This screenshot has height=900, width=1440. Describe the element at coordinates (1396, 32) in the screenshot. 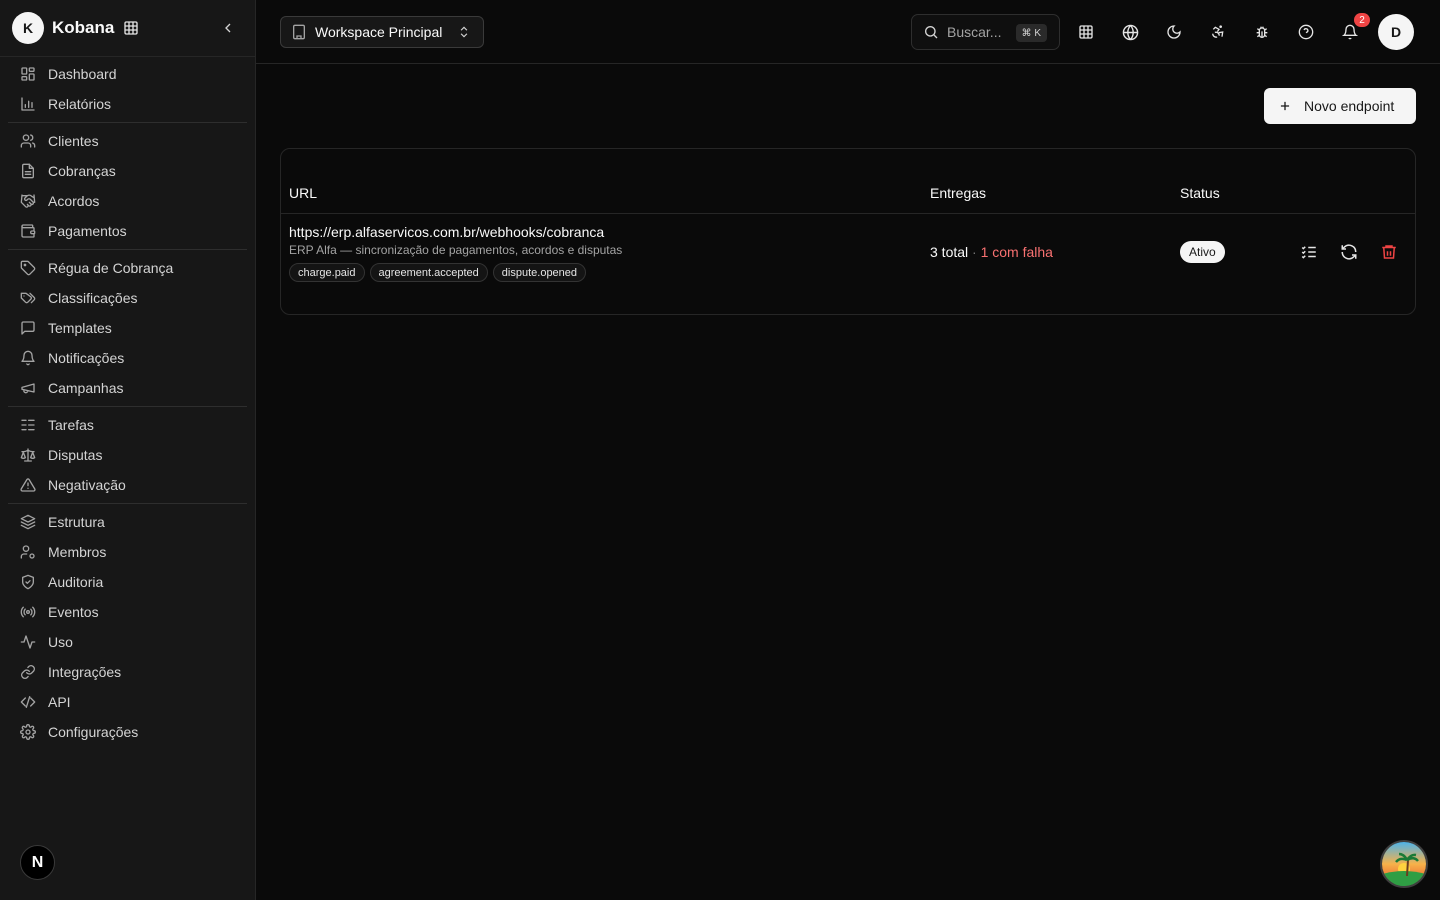

I see `user-avatar: D` at that location.